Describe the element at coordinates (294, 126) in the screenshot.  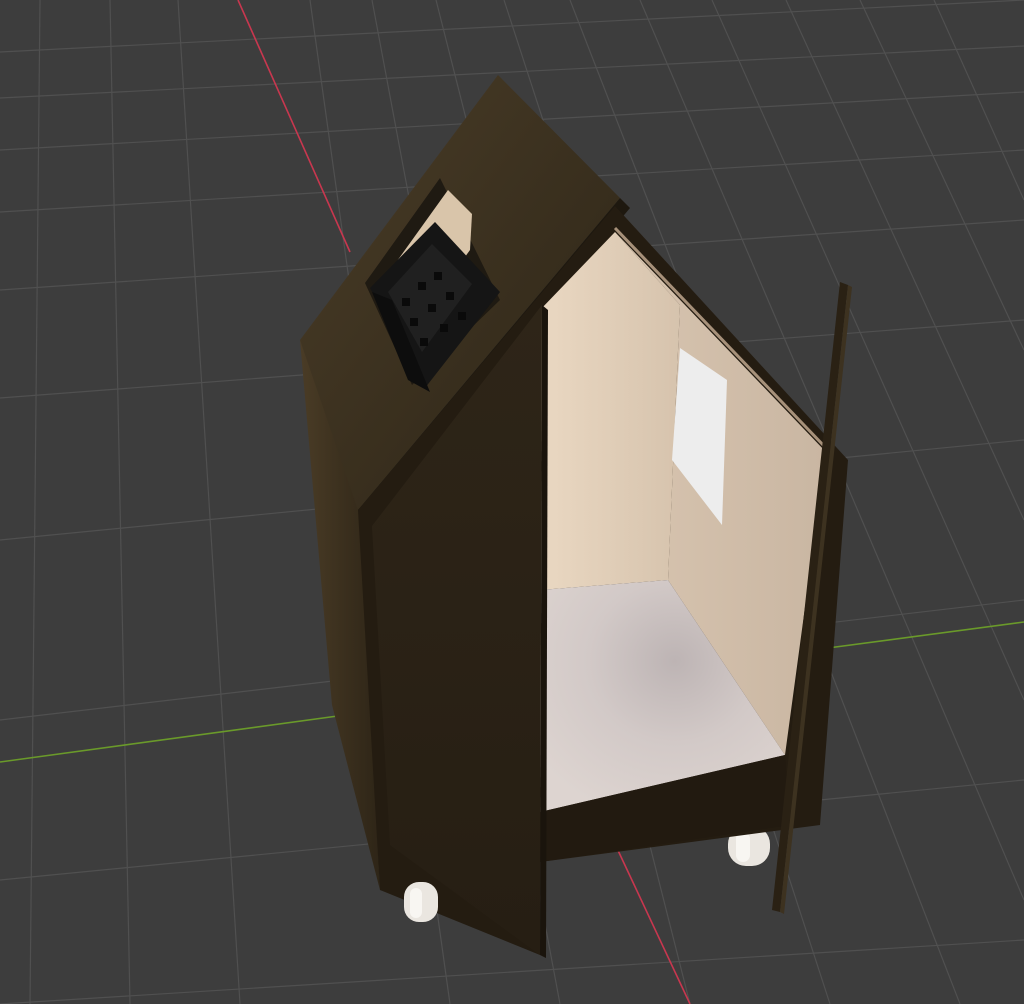
I see `x-axis-line` at that location.